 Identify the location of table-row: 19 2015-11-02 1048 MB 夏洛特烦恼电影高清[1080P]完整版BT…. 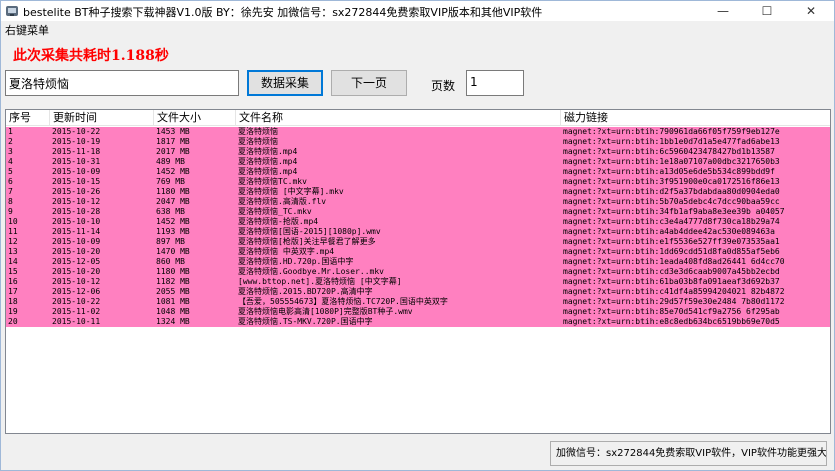
(418, 312).